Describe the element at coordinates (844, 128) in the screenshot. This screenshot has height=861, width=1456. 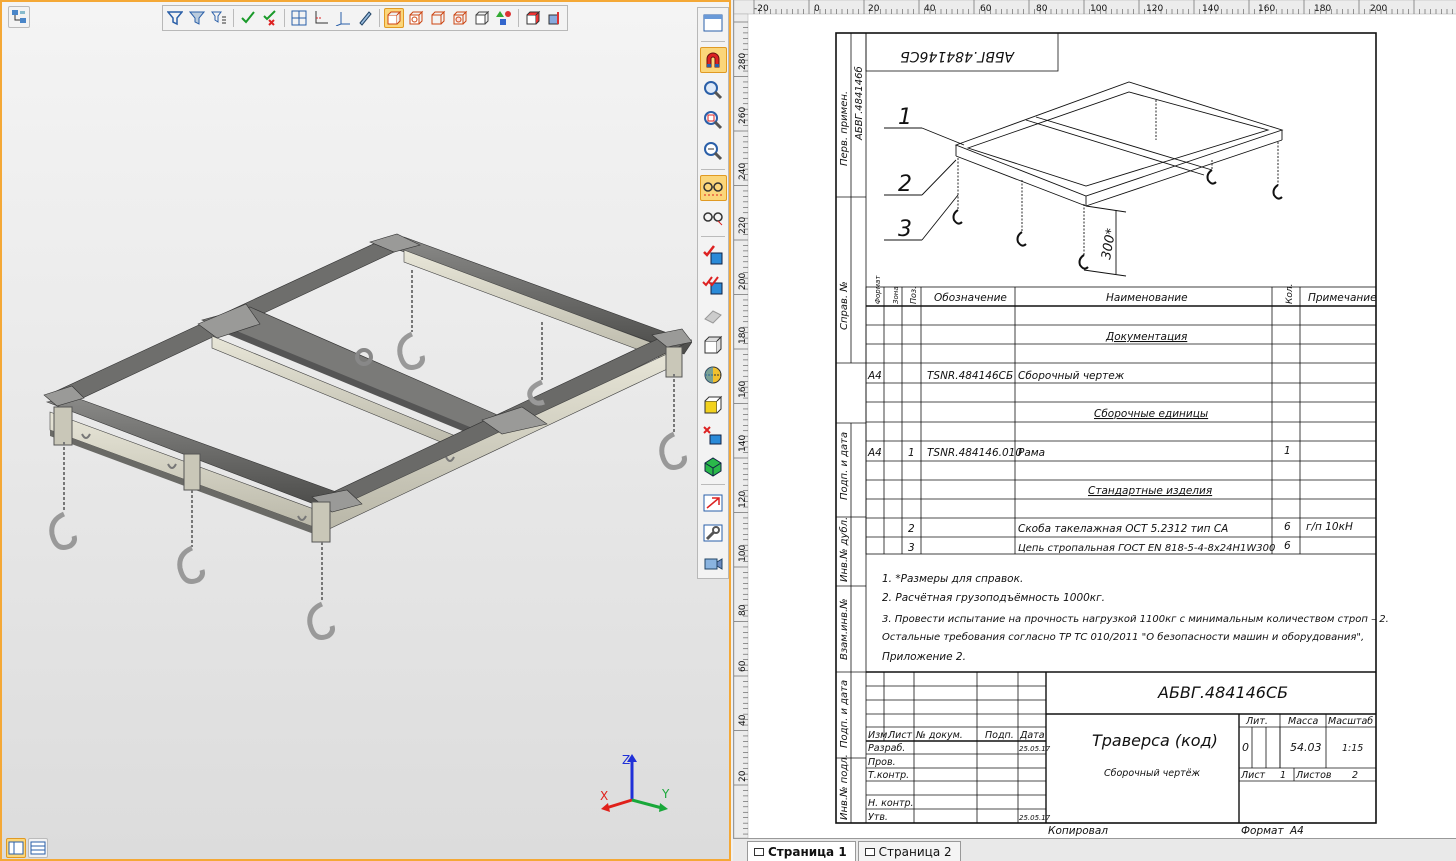
I see `side-perv-primen: Перв. примен.` at that location.